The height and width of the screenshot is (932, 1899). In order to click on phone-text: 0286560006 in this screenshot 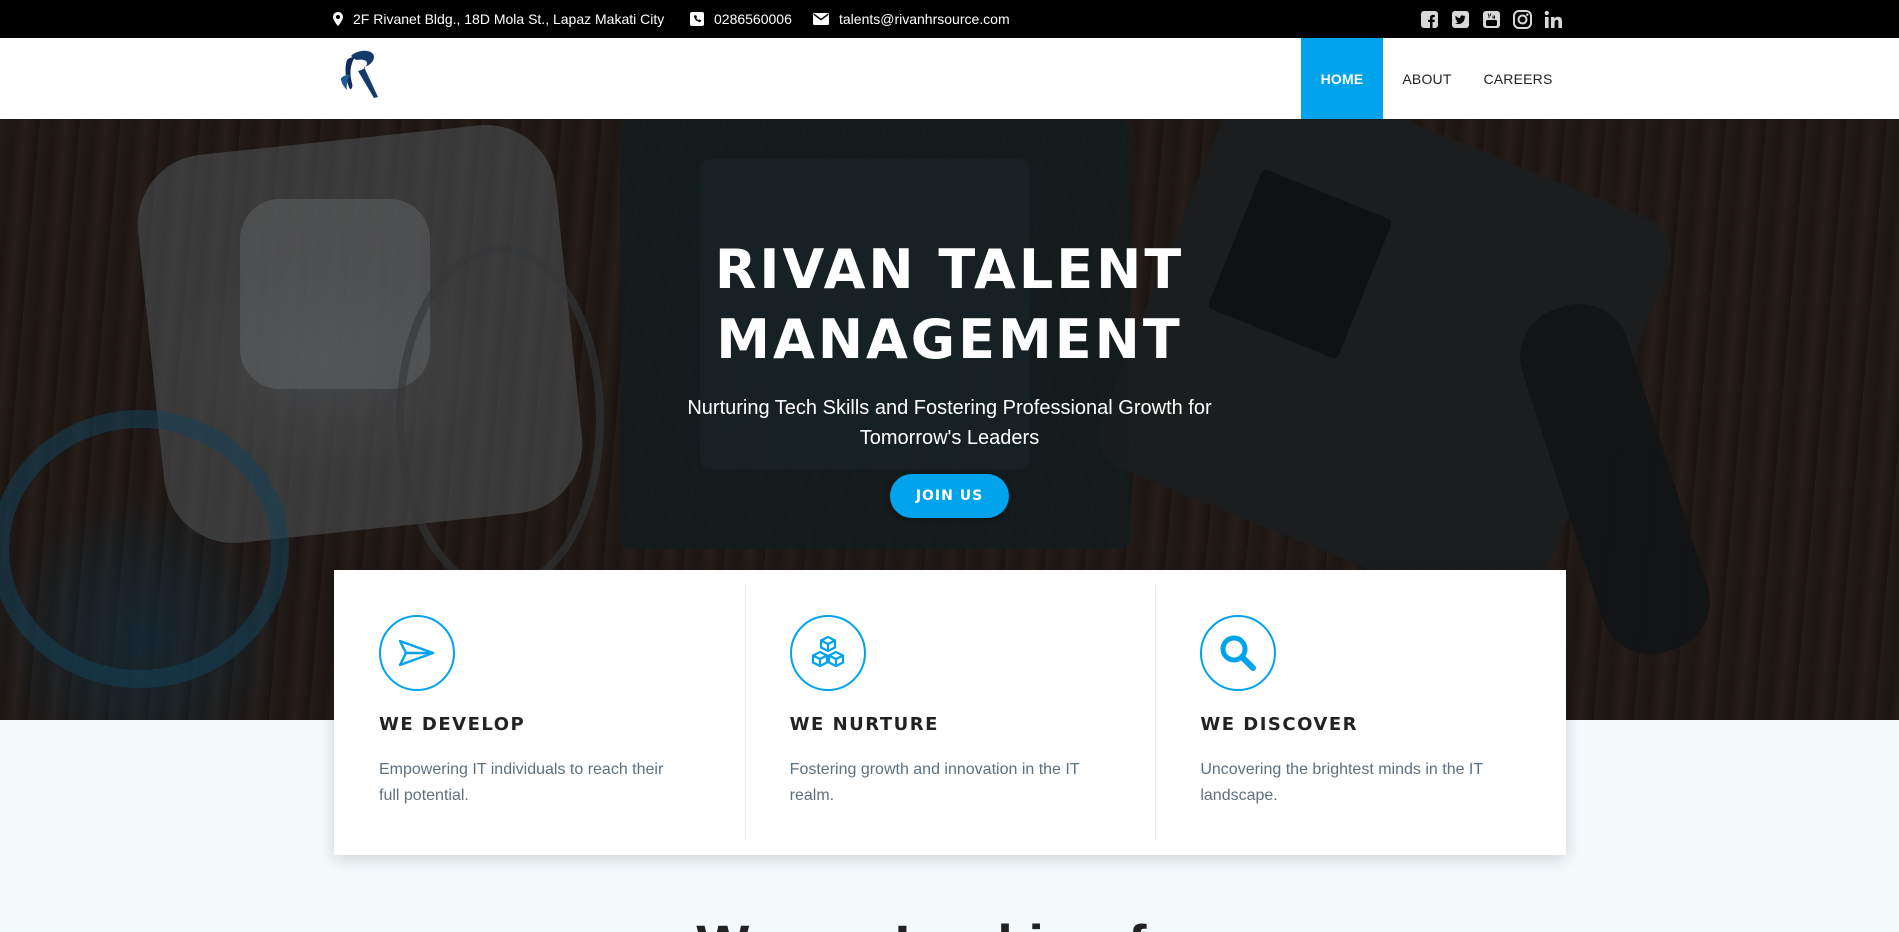, I will do `click(753, 19)`.